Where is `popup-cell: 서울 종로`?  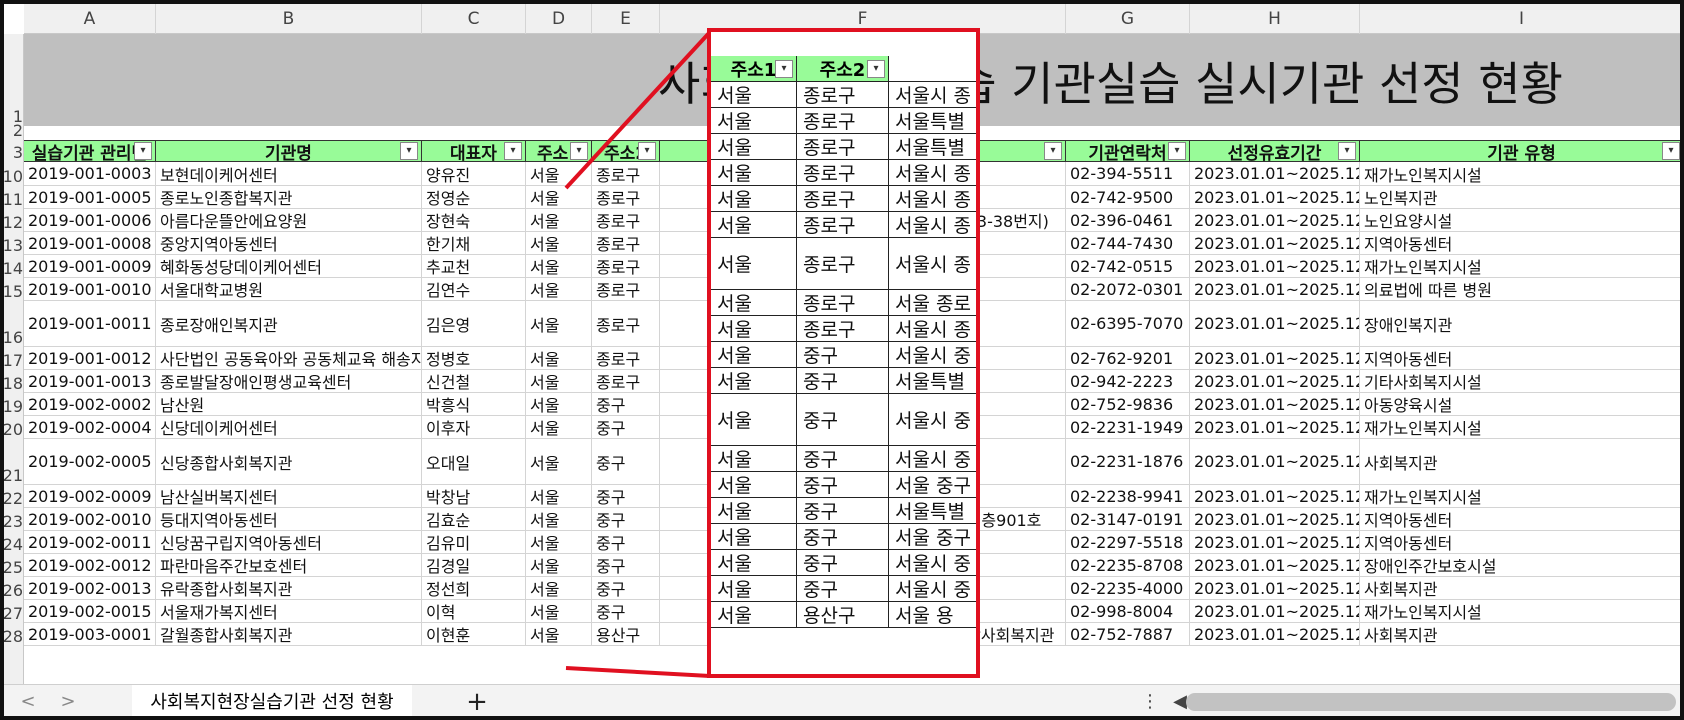
popup-cell: 서울 종로 is located at coordinates (932, 303).